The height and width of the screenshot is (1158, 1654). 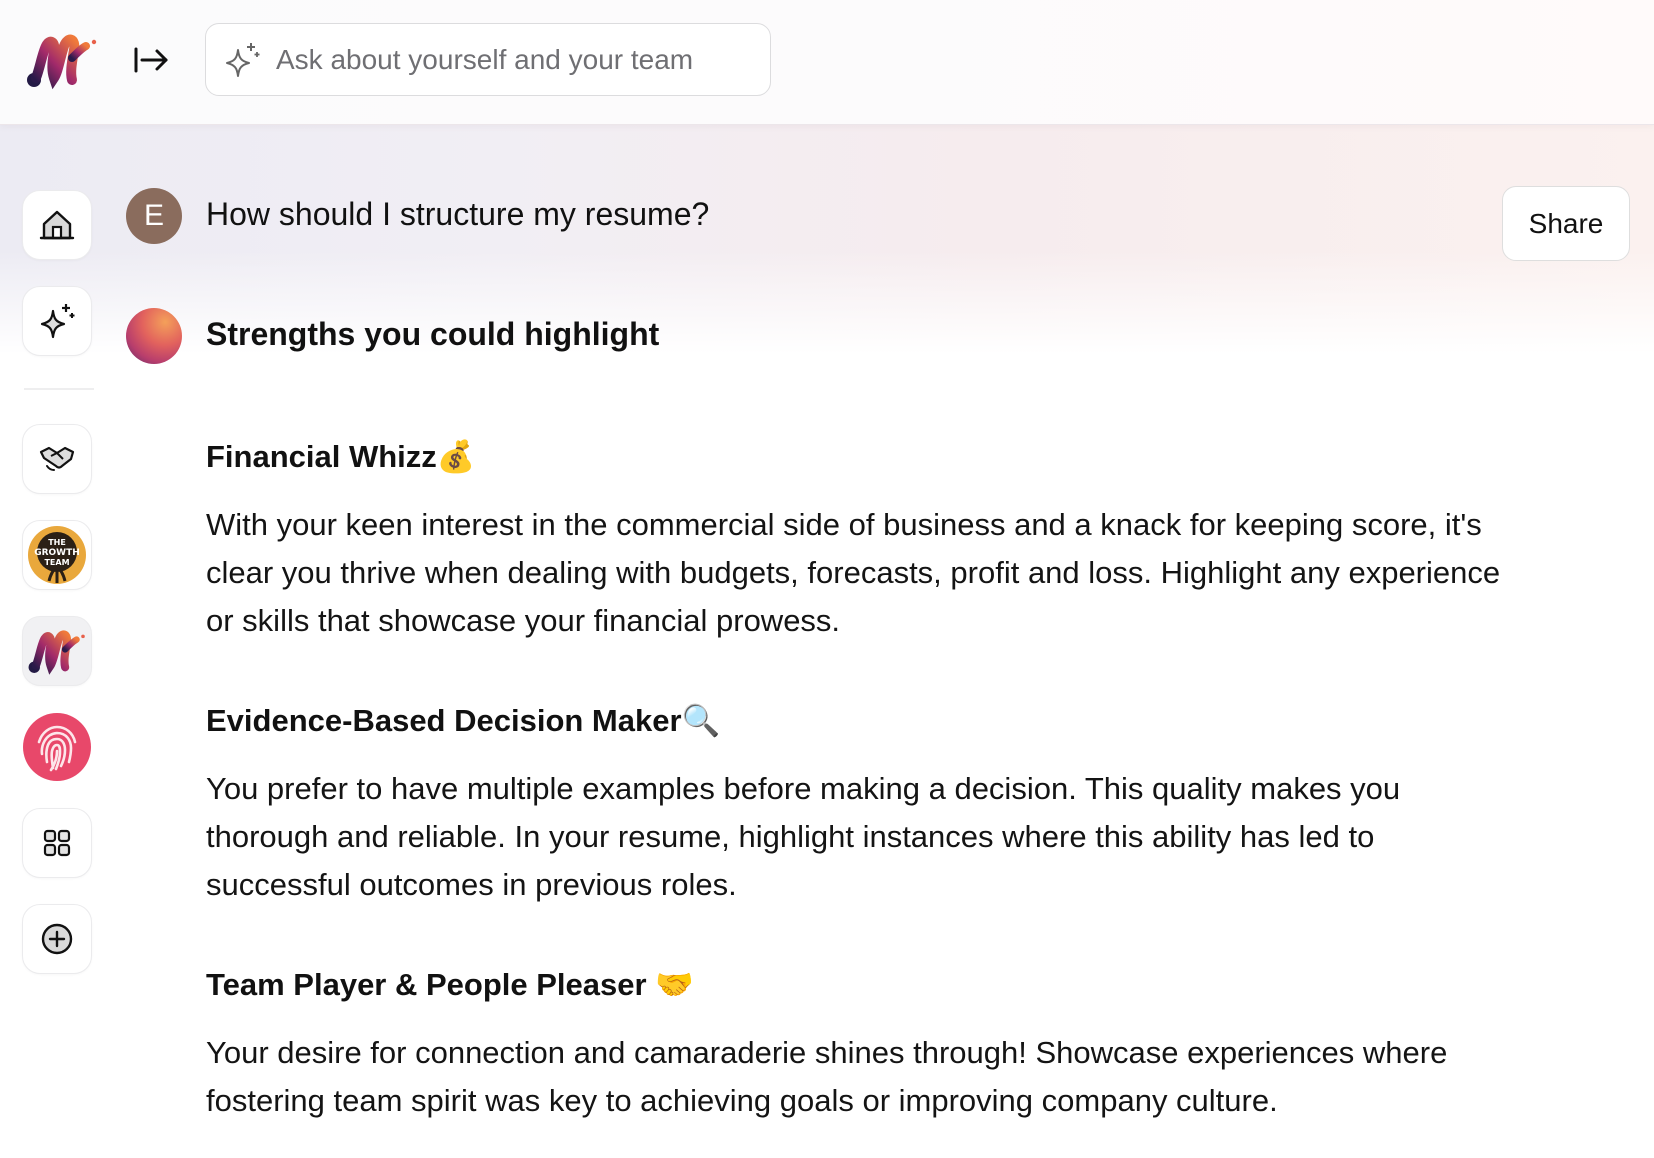 I want to click on home-icon, so click(x=57, y=225).